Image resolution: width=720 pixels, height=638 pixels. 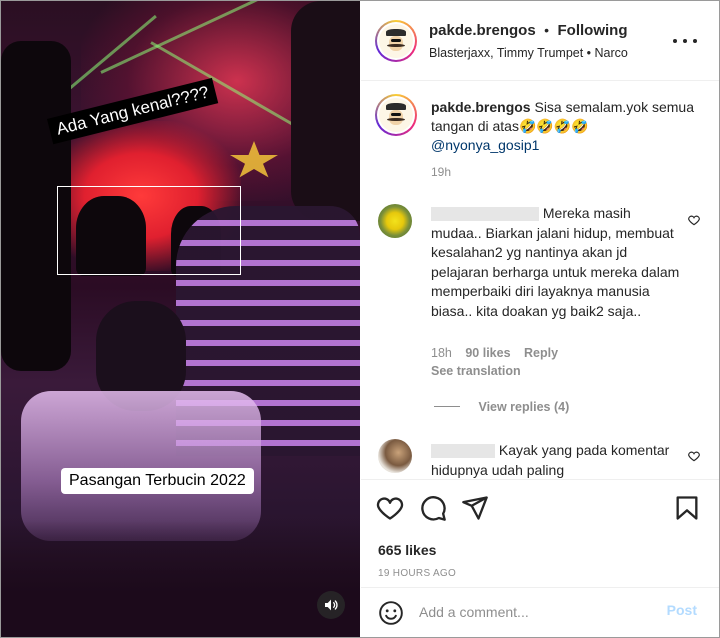 I want to click on likes-count: 665 likes, so click(x=407, y=550).